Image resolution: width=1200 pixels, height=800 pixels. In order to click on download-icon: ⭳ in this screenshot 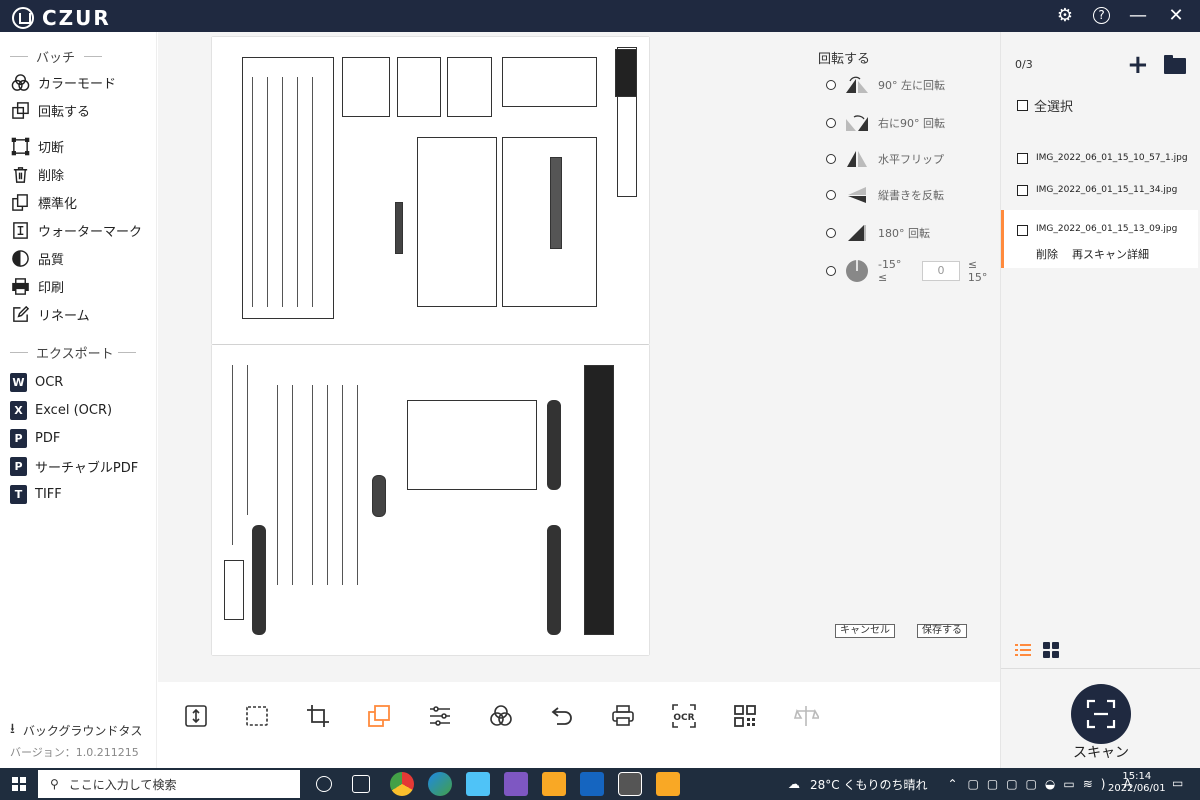, I will do `click(12, 729)`.